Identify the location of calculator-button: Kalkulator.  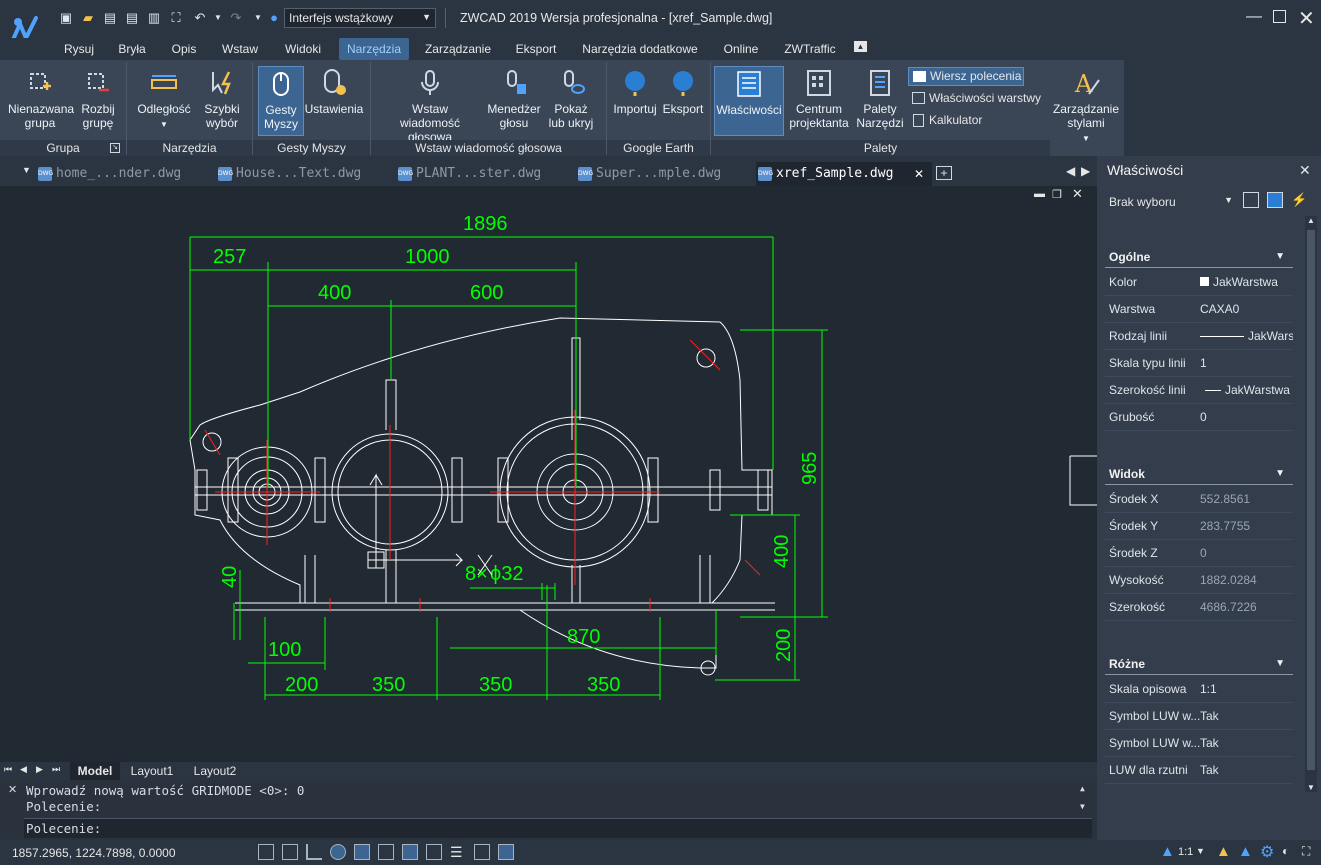
(958, 120).